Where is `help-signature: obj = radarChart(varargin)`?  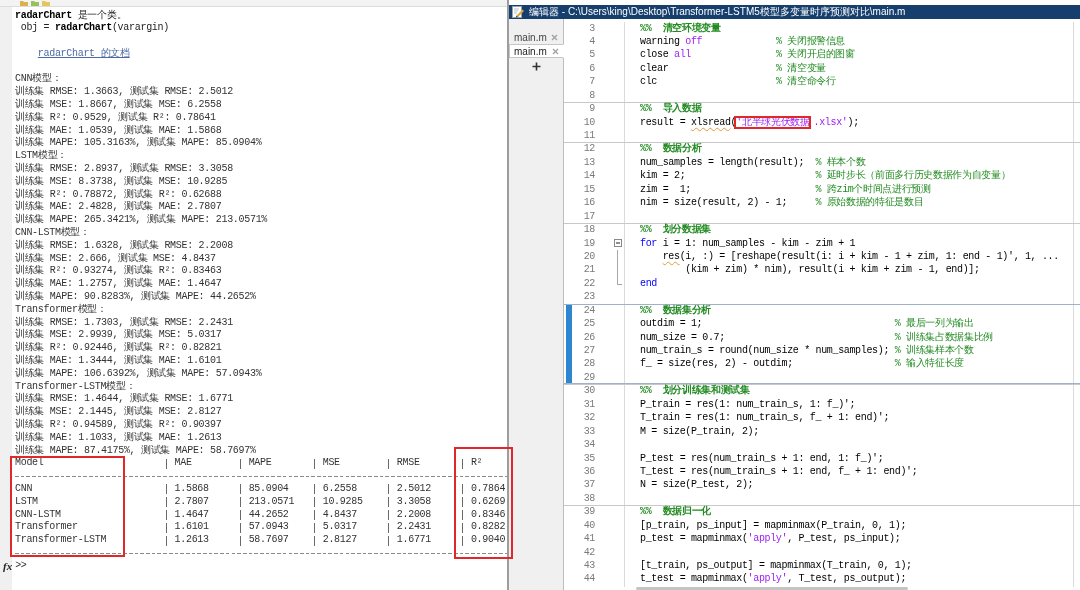 help-signature: obj = radarChart(varargin) is located at coordinates (94, 29).